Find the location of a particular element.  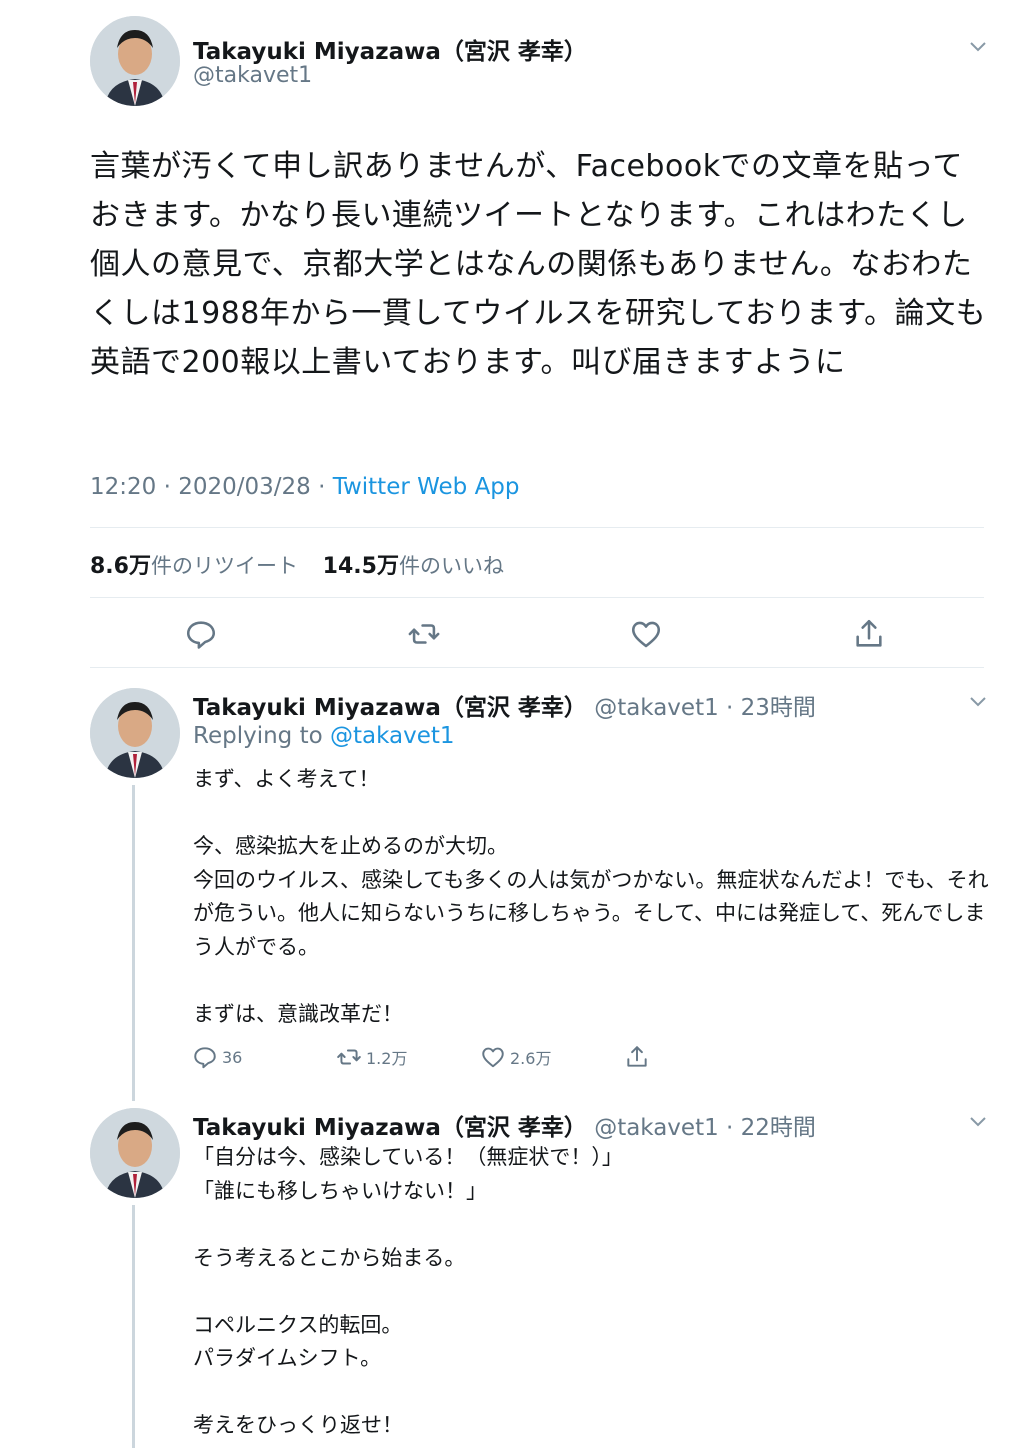

like-button: 2.6万 is located at coordinates (515, 1057).